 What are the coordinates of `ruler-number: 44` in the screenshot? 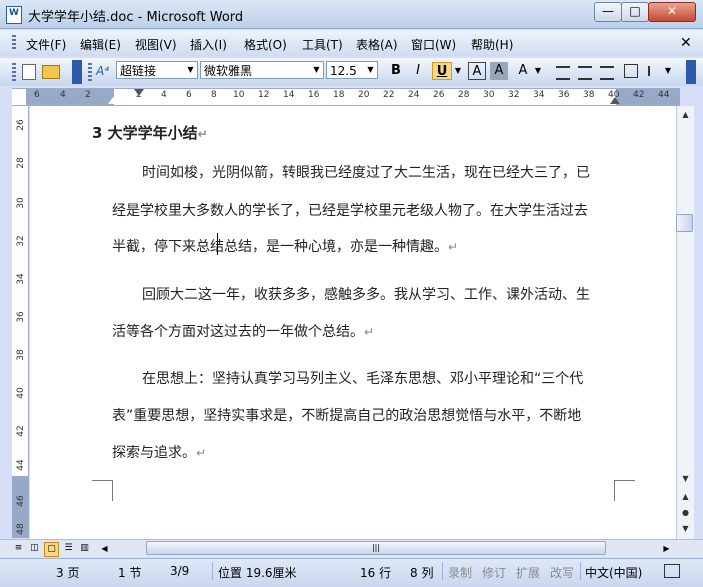 It's located at (21, 465).